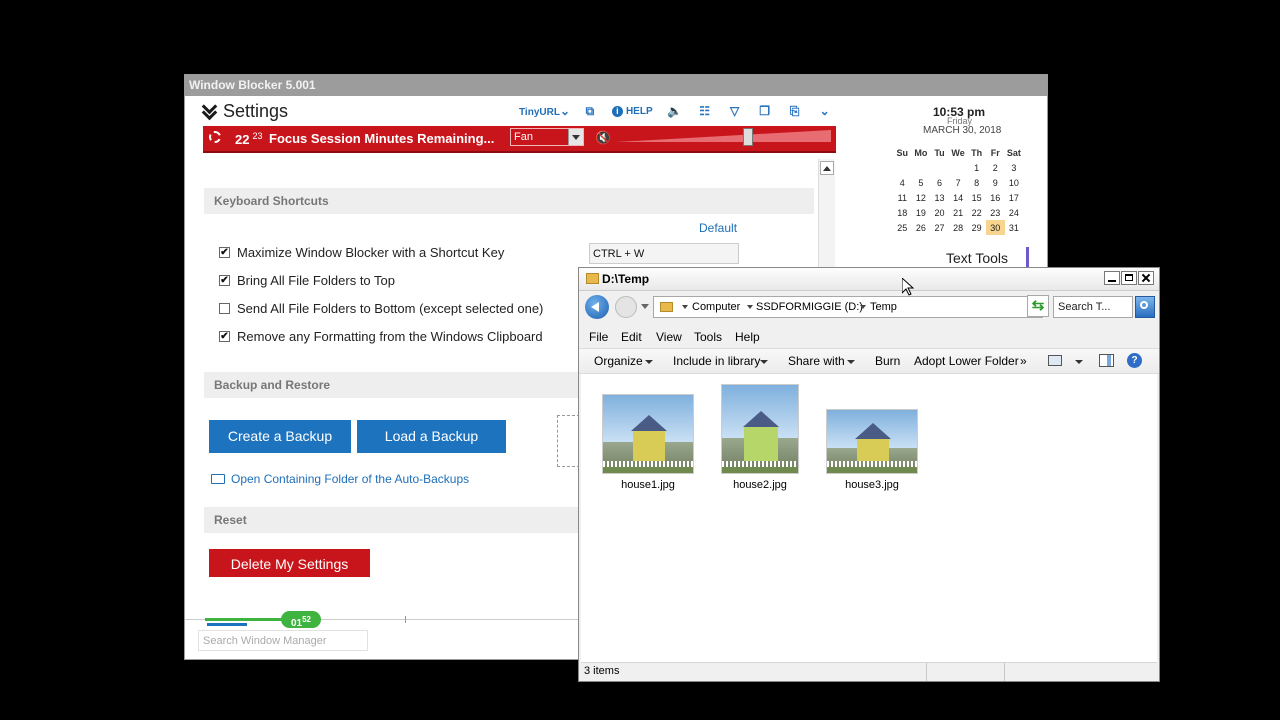 The image size is (1280, 720). I want to click on calendar-day: 21, so click(958, 212).